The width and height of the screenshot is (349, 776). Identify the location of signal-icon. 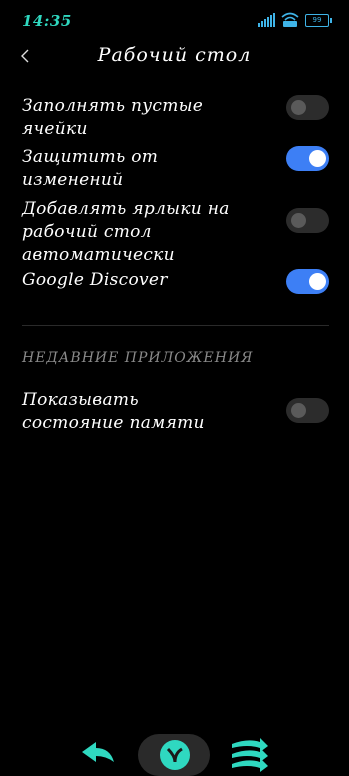
(266, 20).